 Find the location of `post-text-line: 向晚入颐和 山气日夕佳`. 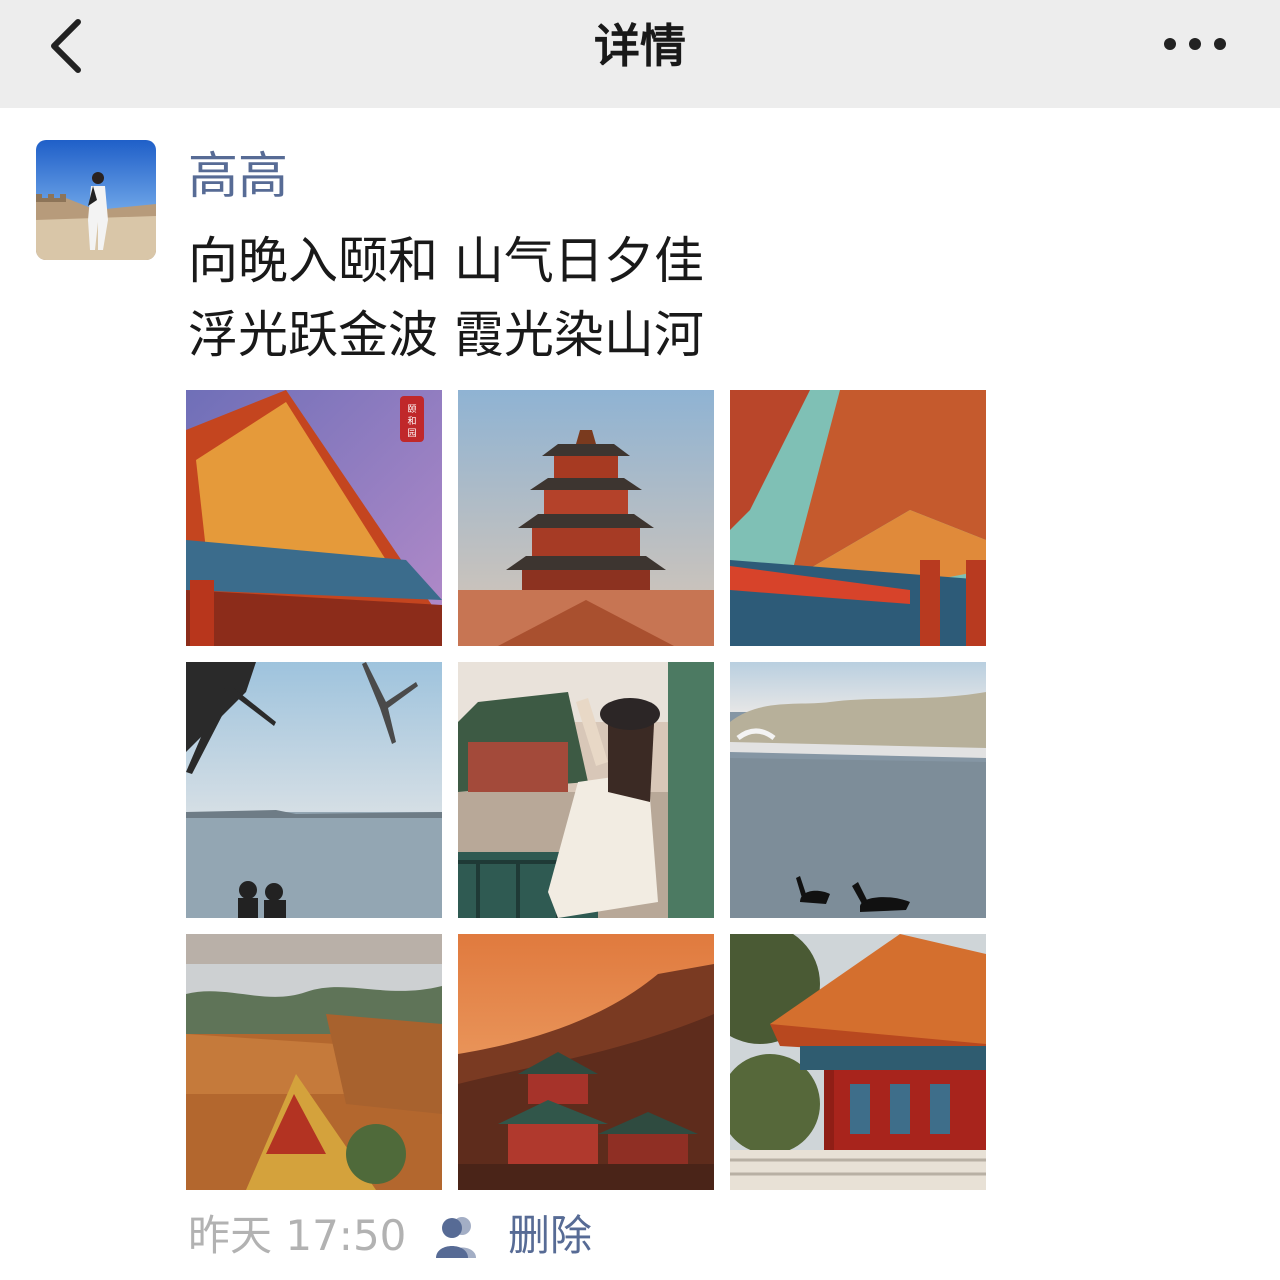

post-text-line: 向晚入颐和 山气日夕佳 is located at coordinates (446, 261).